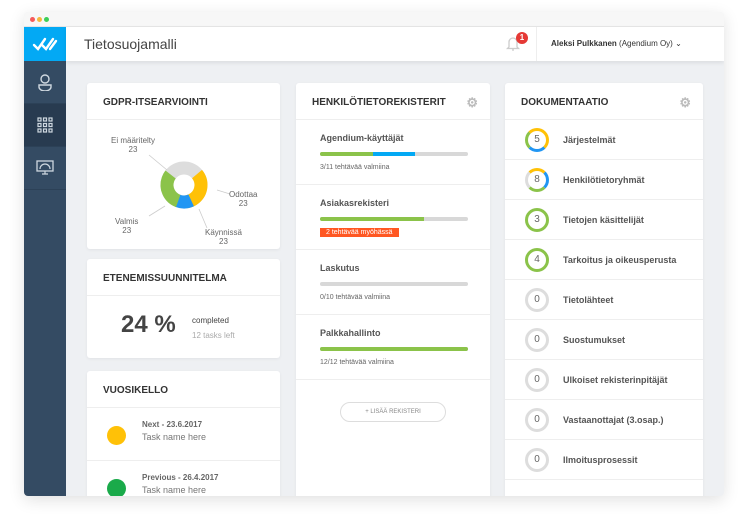 The image size is (748, 532). What do you see at coordinates (522, 38) in the screenshot?
I see `notification-badge: 1` at bounding box center [522, 38].